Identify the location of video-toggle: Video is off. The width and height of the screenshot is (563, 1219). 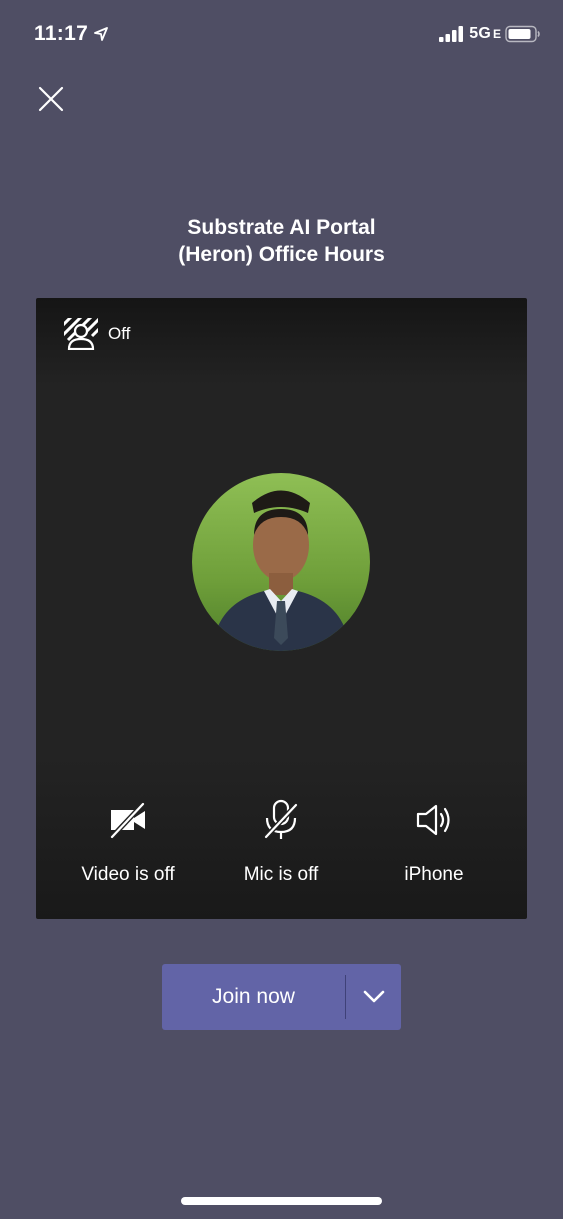
(128, 842).